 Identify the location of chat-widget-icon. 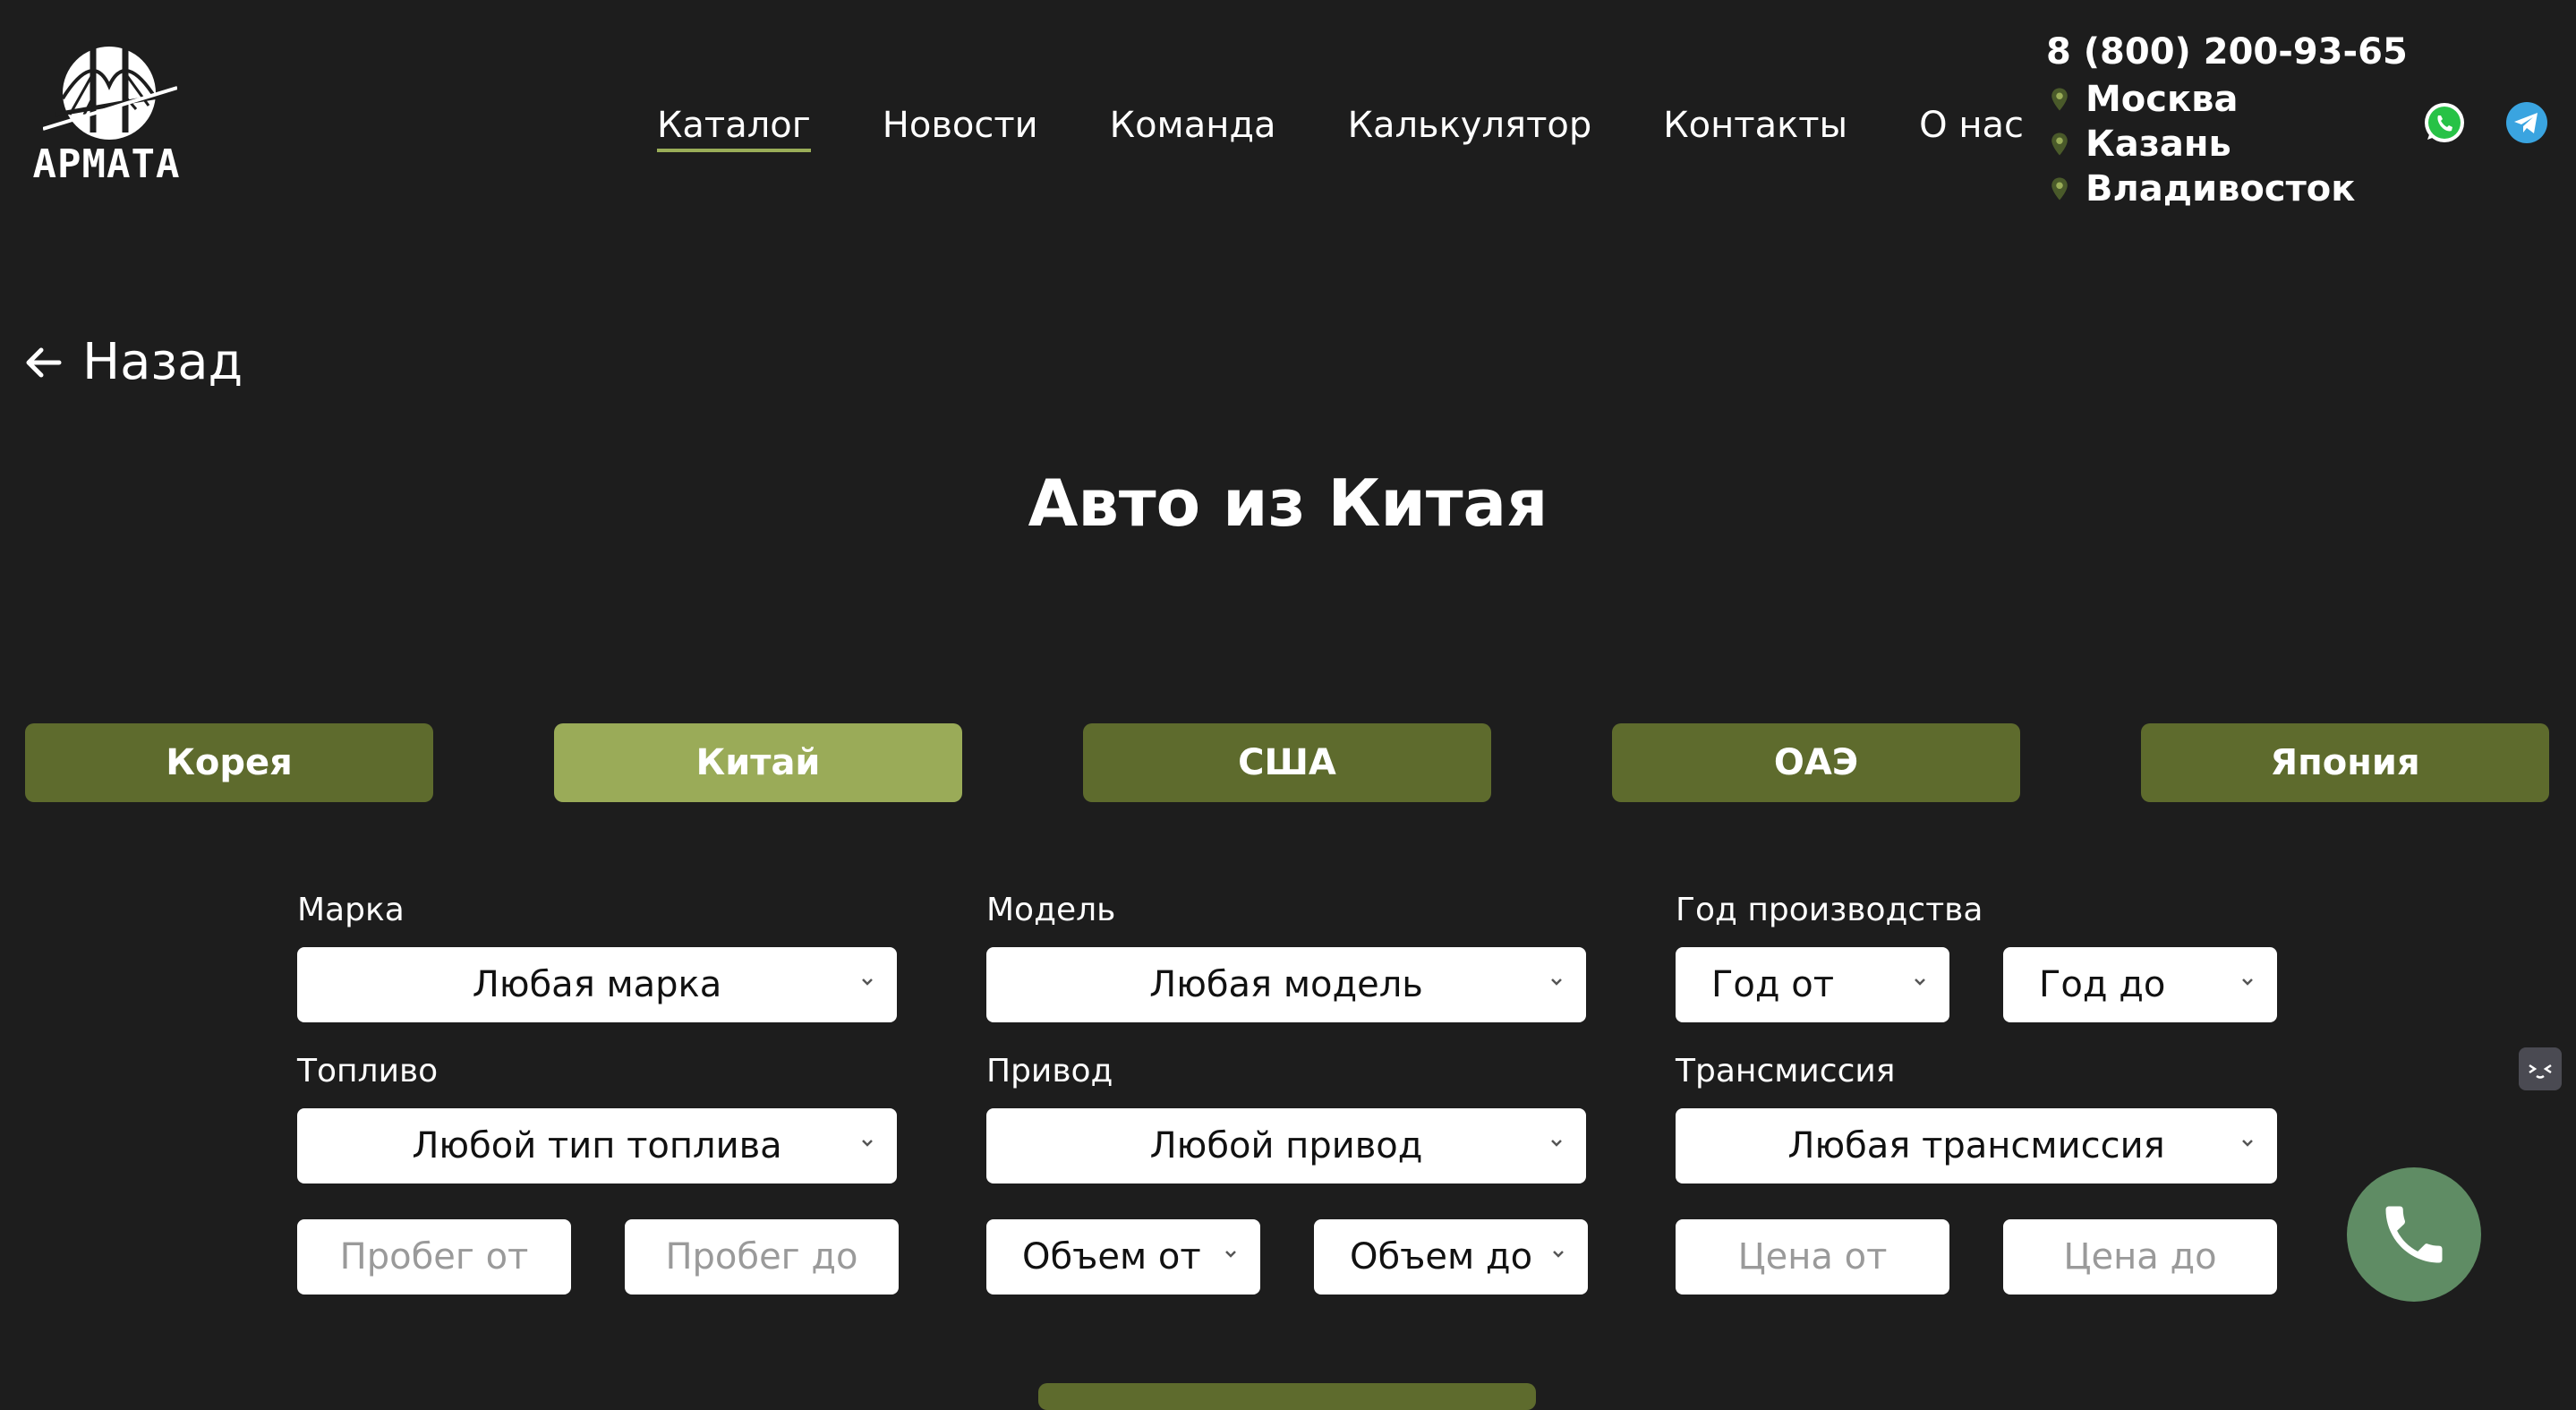
(2540, 1068).